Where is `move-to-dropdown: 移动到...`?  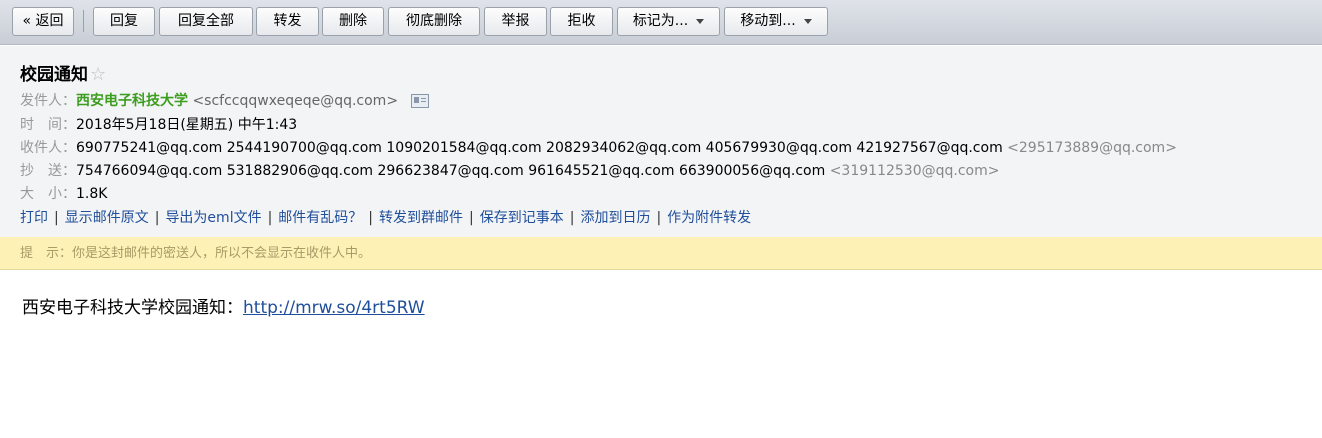 move-to-dropdown: 移动到... is located at coordinates (776, 21).